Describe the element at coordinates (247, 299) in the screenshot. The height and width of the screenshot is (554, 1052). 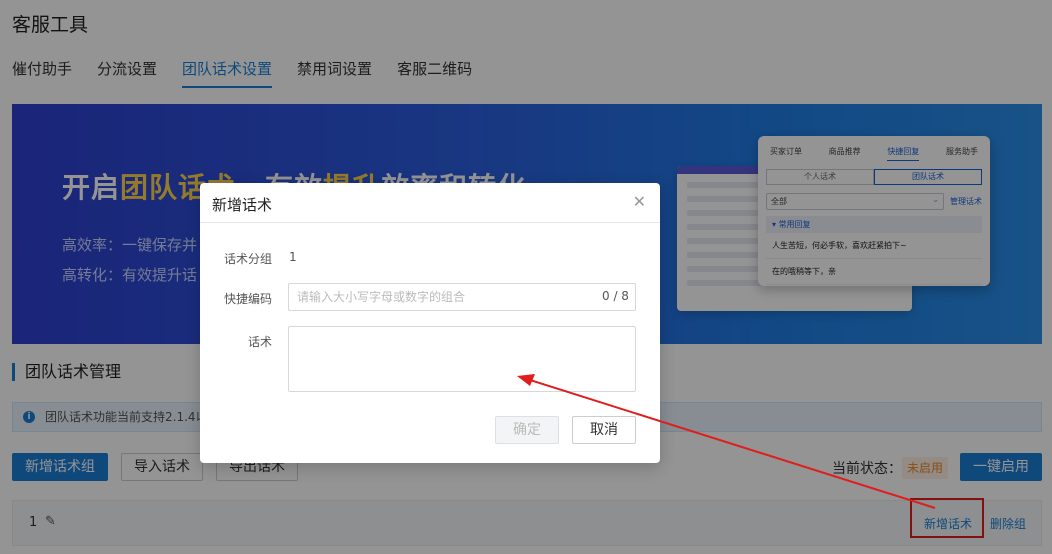
I see `shortcut-code-label: 快捷编码` at that location.